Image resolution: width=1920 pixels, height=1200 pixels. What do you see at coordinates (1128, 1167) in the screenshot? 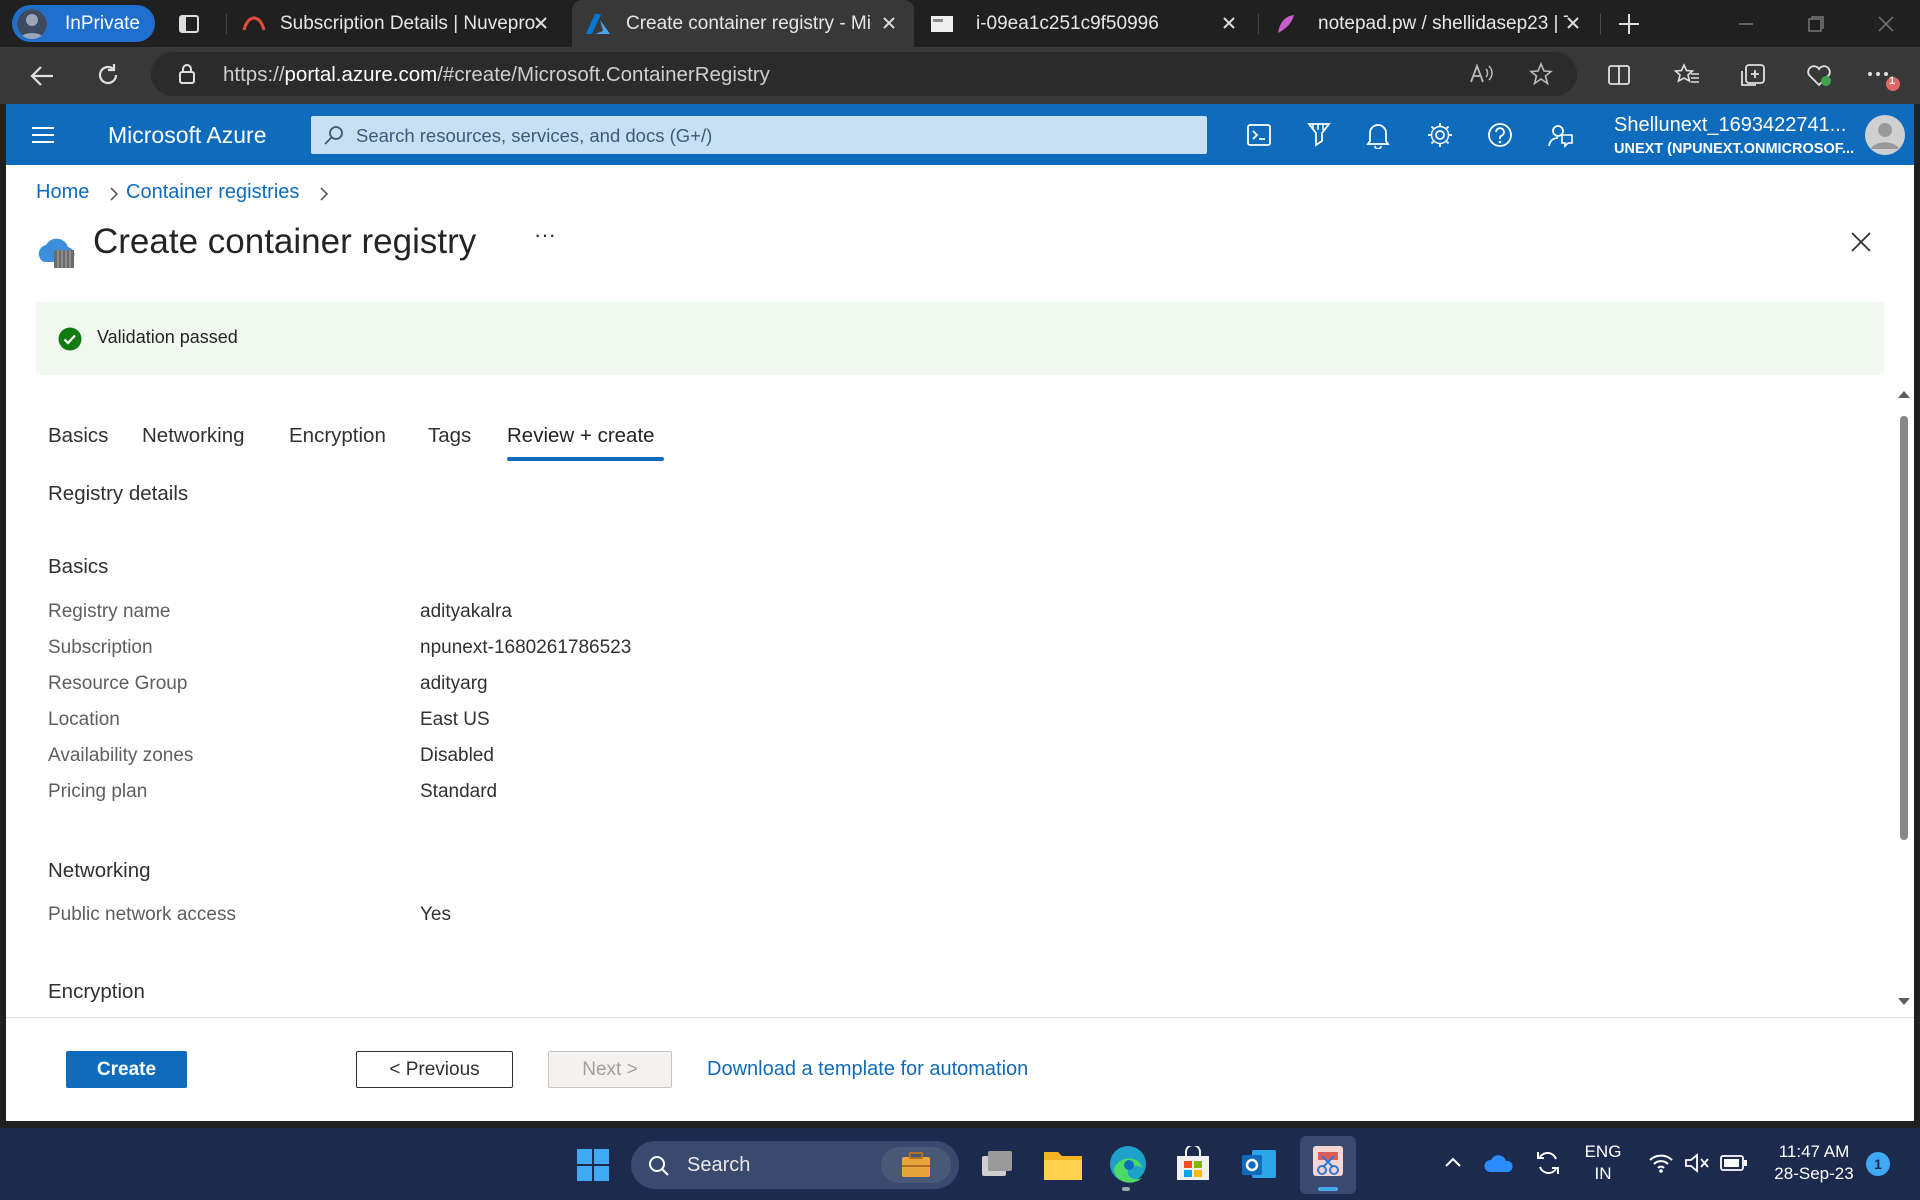
I see `edge-browser-icon` at bounding box center [1128, 1167].